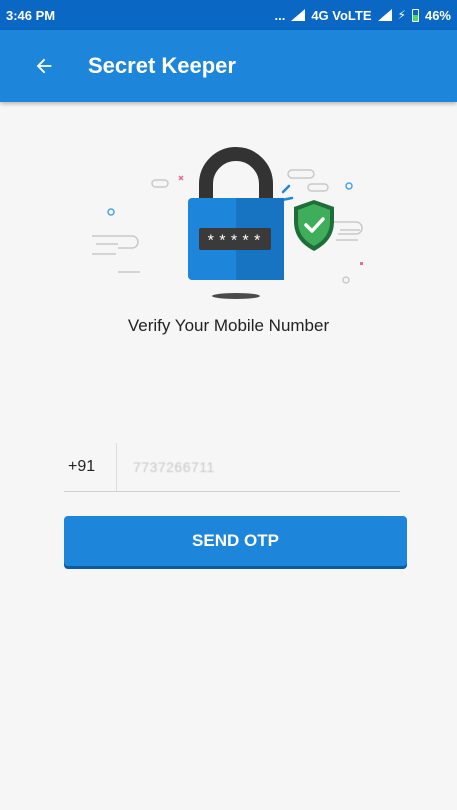  Describe the element at coordinates (236, 296) in the screenshot. I see `lock-shadow` at that location.